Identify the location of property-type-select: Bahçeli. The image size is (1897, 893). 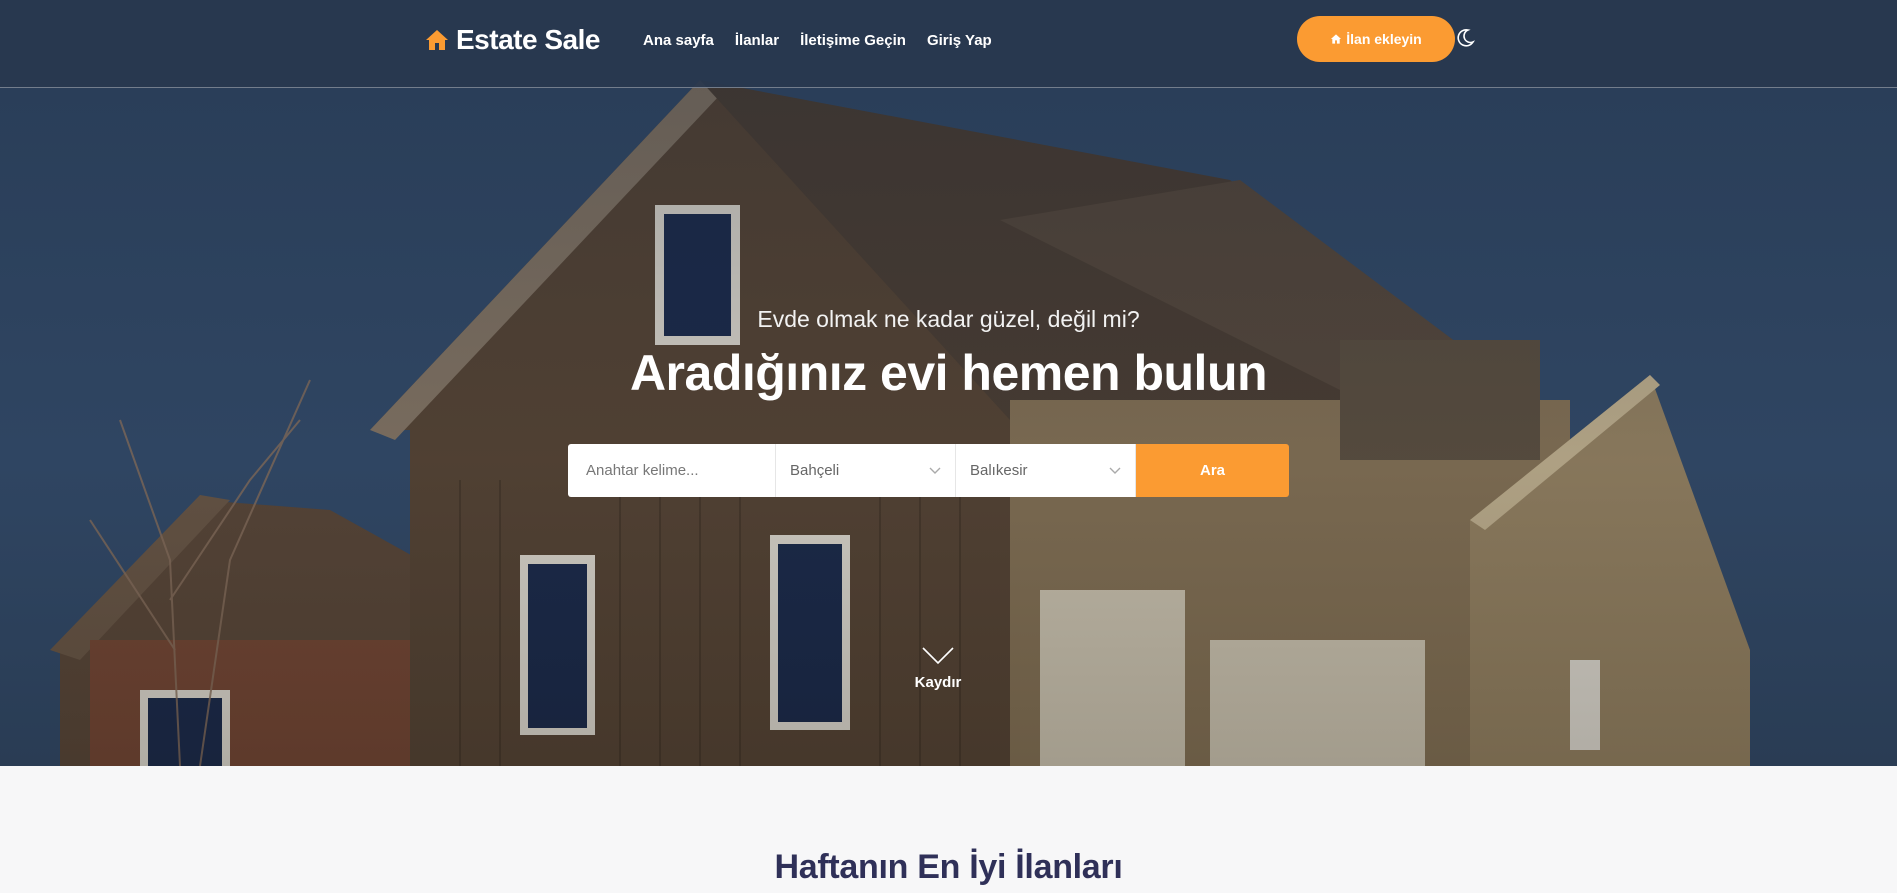
(866, 470).